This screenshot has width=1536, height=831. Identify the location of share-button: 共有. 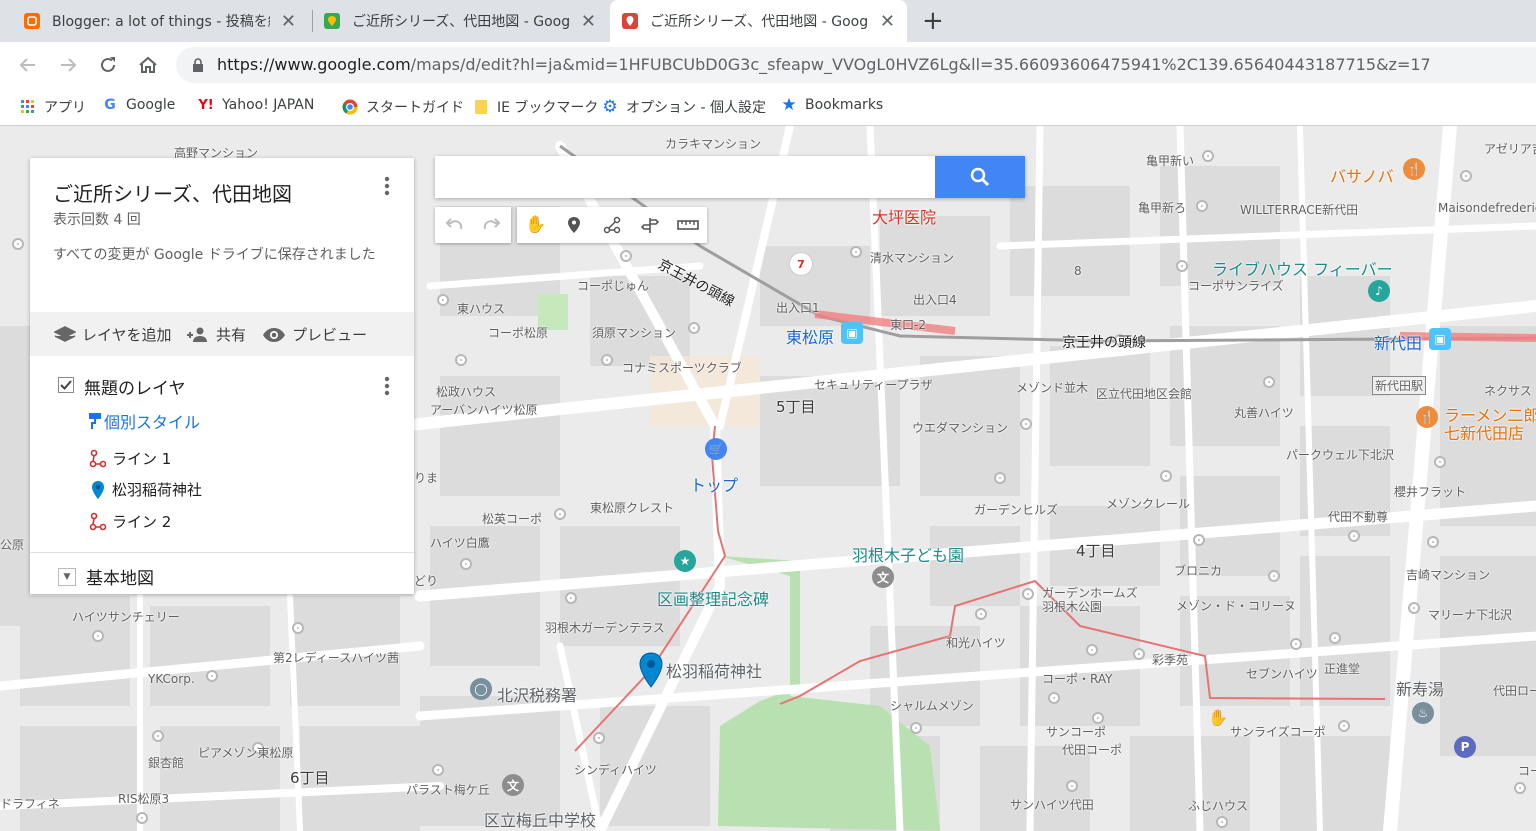
(216, 334).